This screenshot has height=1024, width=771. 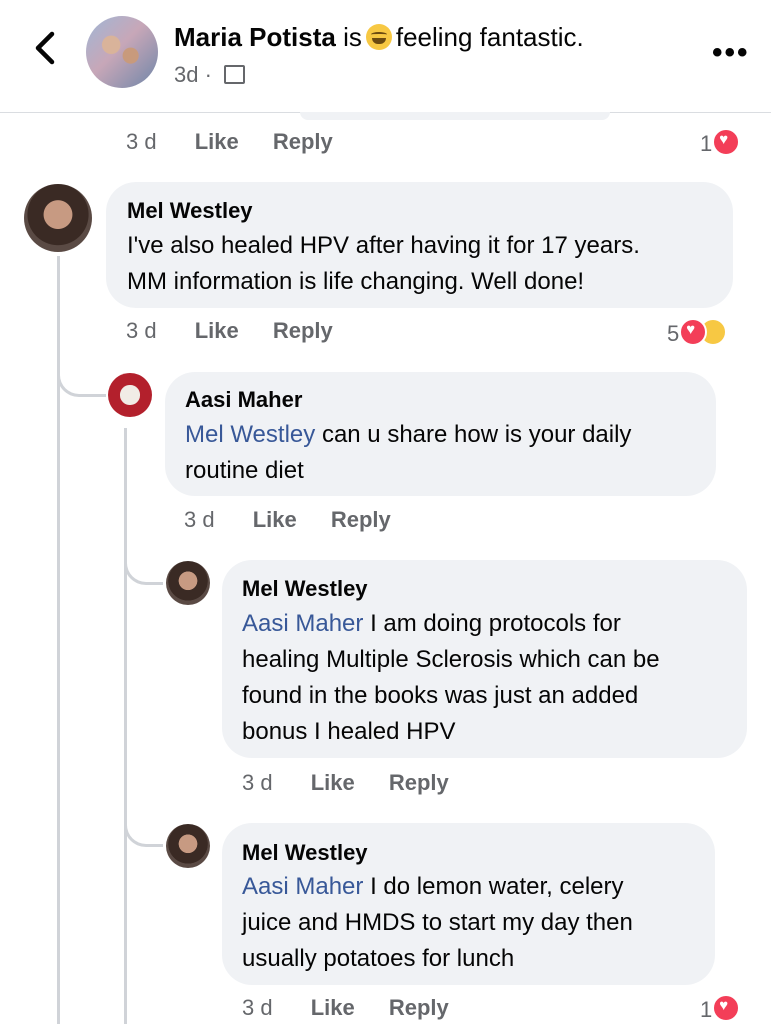 I want to click on comment-line: routine diet, so click(x=244, y=470).